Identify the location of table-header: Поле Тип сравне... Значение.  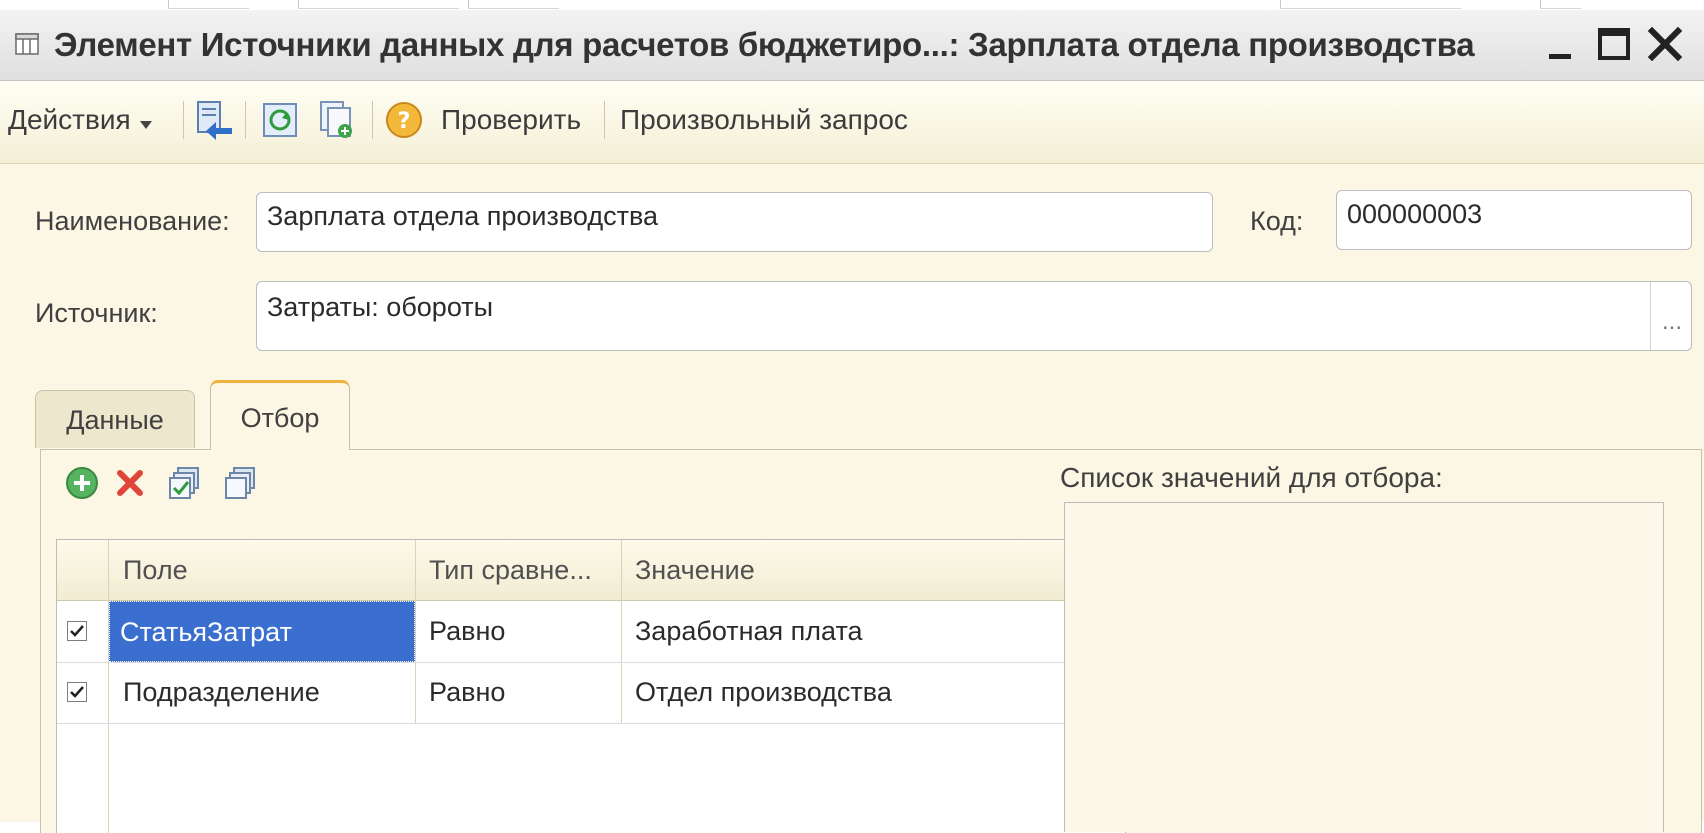
(591, 570).